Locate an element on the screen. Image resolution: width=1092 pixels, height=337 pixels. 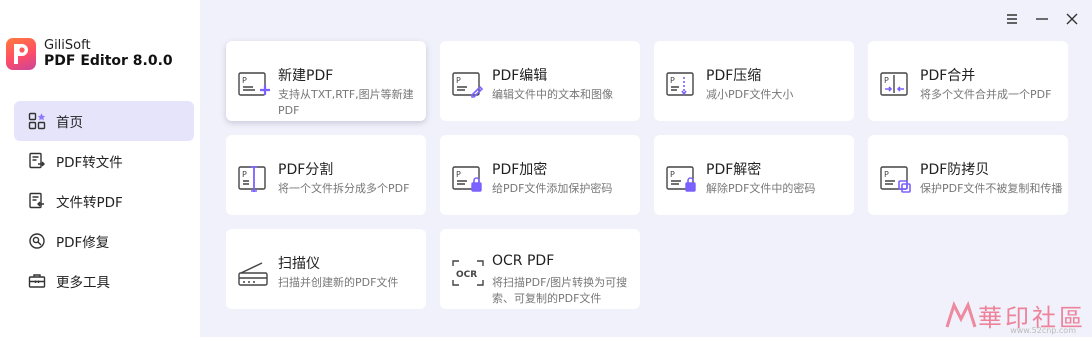
card-split-pdf: P PDF分割 将一个文件拆分成多个PDF is located at coordinates (326, 175).